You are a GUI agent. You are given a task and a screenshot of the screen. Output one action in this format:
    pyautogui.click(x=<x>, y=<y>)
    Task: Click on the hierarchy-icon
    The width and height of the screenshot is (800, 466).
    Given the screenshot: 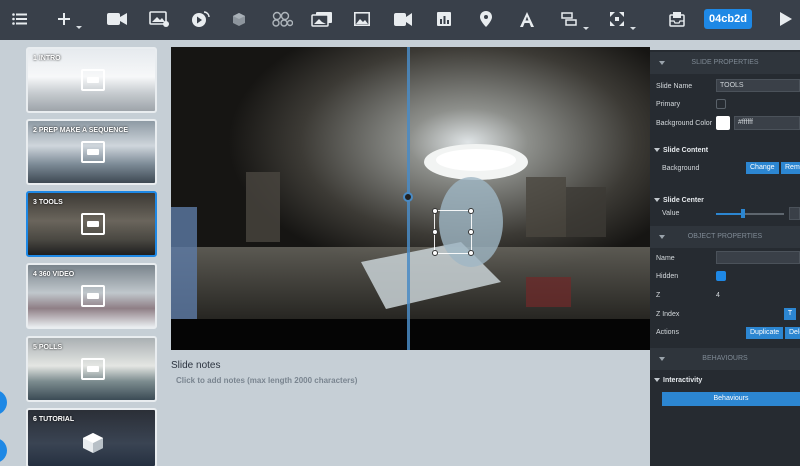 What is the action you would take?
    pyautogui.click(x=569, y=19)
    